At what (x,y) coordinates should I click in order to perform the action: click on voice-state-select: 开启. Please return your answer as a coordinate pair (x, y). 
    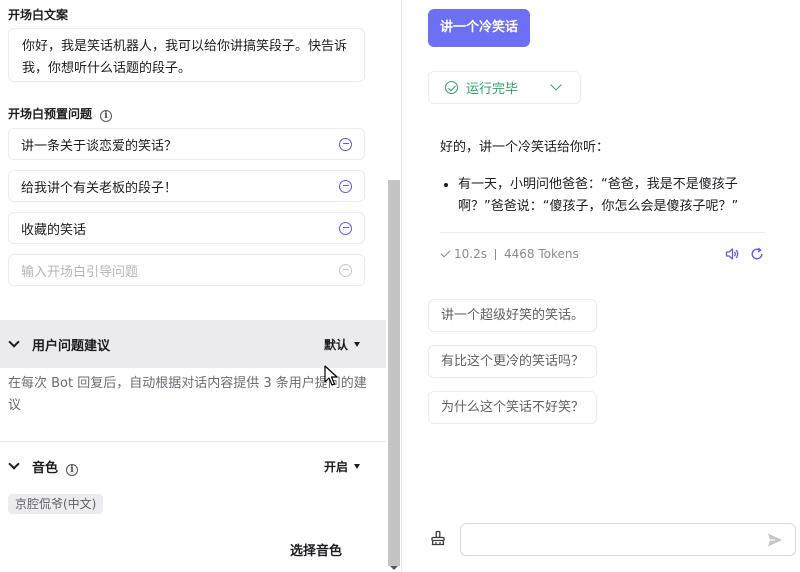
    Looking at the image, I should click on (342, 466).